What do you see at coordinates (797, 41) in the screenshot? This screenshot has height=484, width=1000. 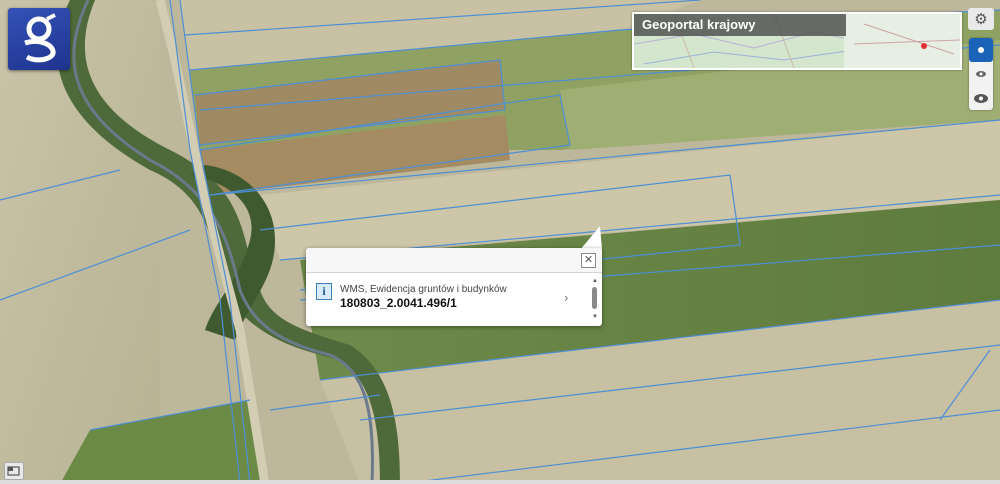 I see `overview-map: Geoportal krajowy` at bounding box center [797, 41].